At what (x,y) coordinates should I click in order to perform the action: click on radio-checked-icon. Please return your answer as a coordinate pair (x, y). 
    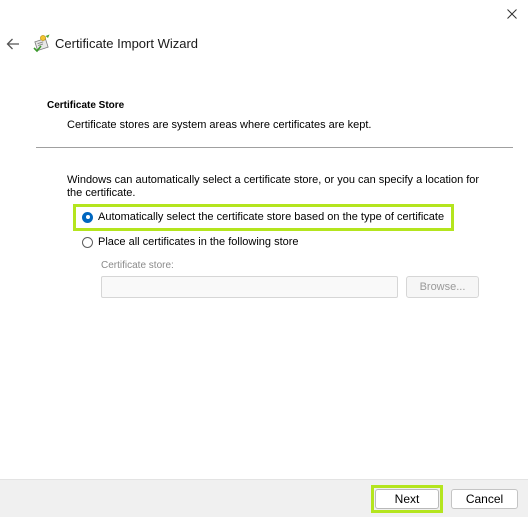
    Looking at the image, I should click on (87, 217).